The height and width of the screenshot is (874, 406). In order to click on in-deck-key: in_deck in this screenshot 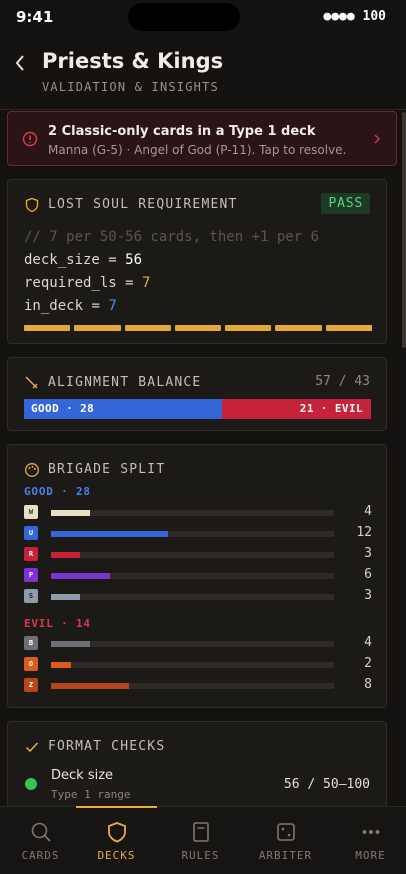, I will do `click(54, 306)`.